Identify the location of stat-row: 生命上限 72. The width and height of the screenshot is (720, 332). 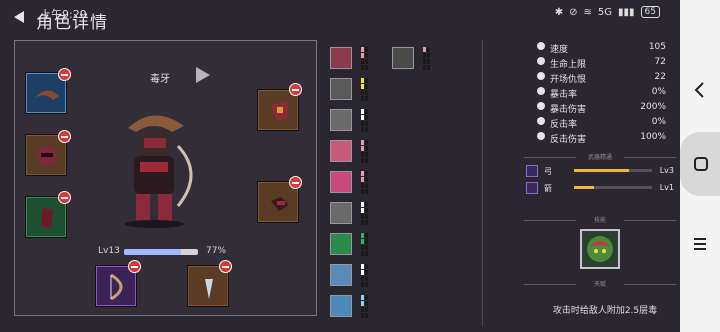
(603, 62).